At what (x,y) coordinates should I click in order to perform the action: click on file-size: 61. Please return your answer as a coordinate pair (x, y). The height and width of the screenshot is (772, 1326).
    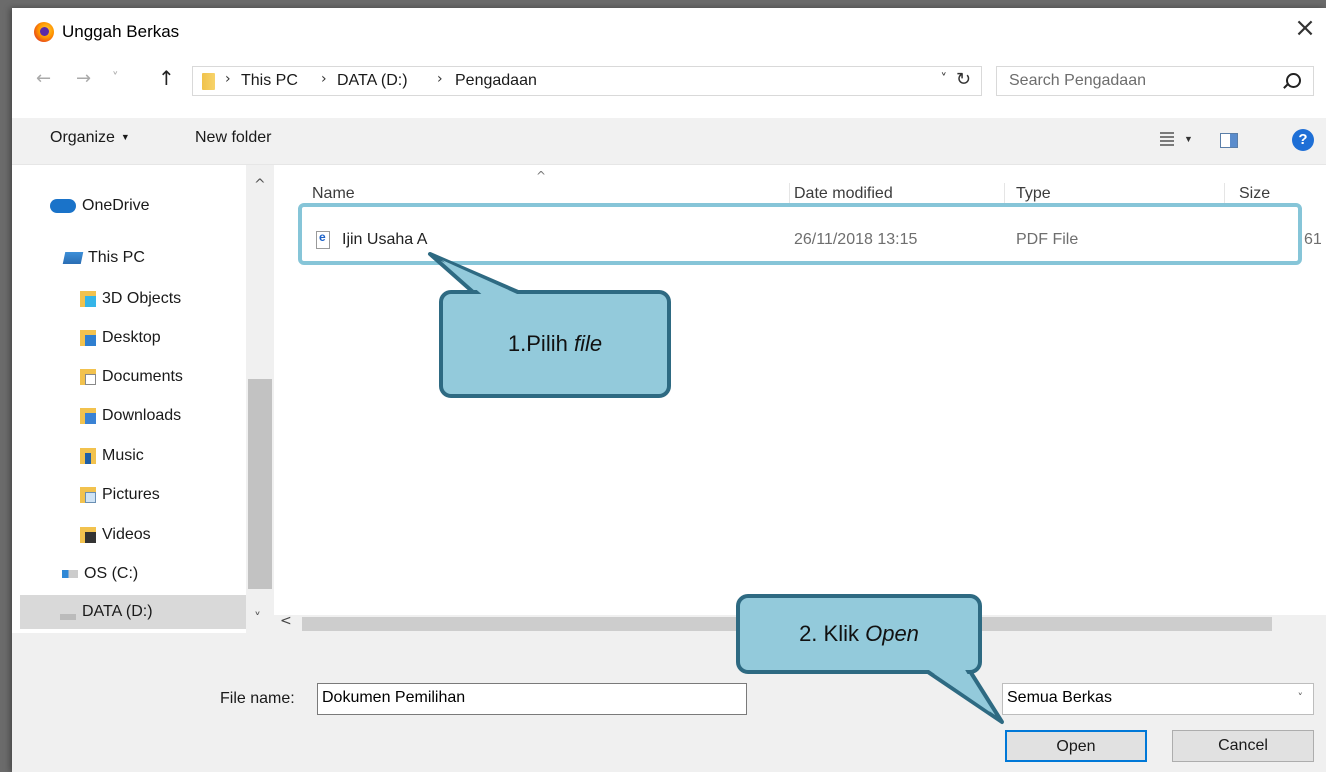
    Looking at the image, I should click on (1313, 239).